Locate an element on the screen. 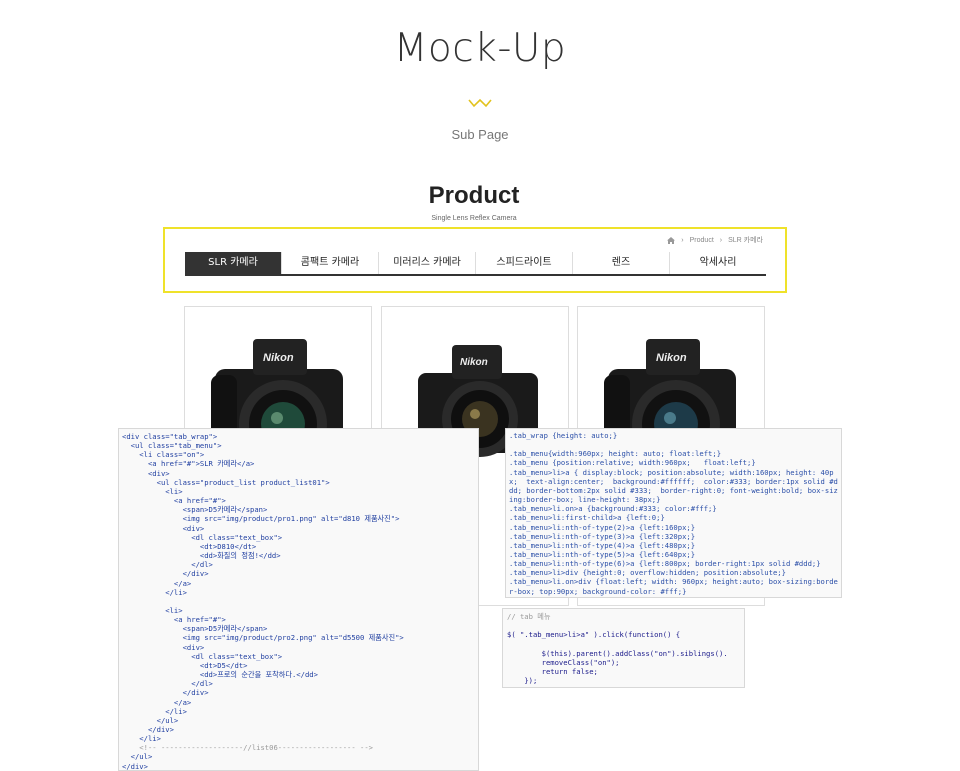 Image resolution: width=960 pixels, height=771 pixels. code-line: .tab_menu>li:first-child>a {left:0;} is located at coordinates (587, 518).